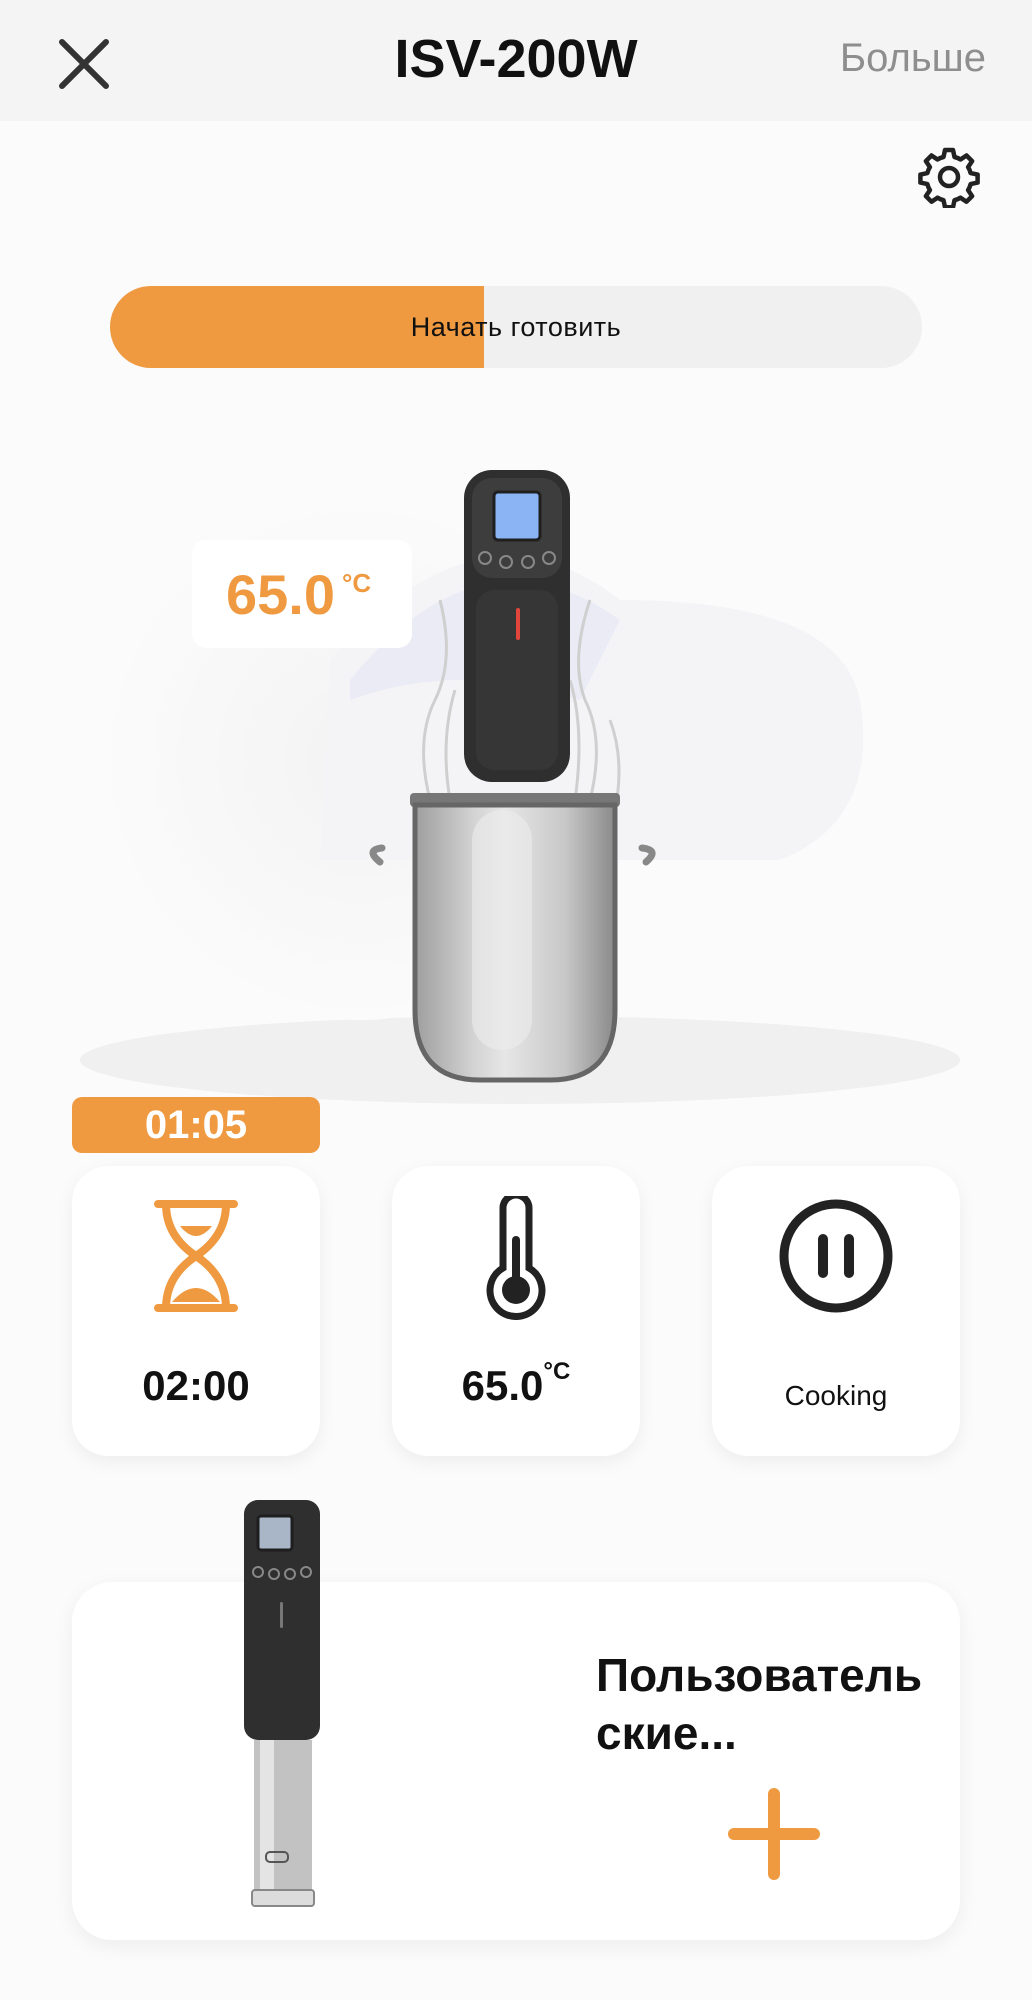 Image resolution: width=1032 pixels, height=2000 pixels. What do you see at coordinates (759, 1675) in the screenshot?
I see `custom-programs-title-line1: Пользователь` at bounding box center [759, 1675].